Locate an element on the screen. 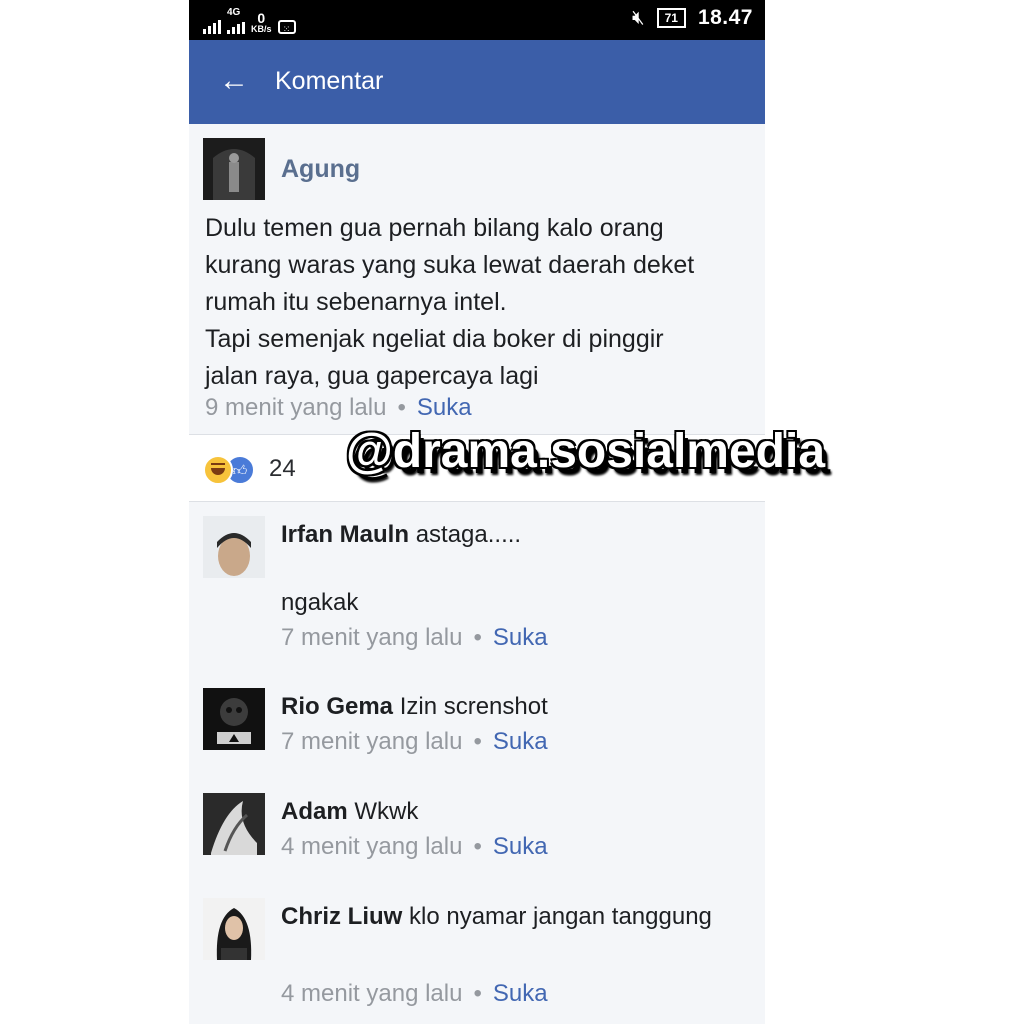  reaction-count: 24 is located at coordinates (282, 468).